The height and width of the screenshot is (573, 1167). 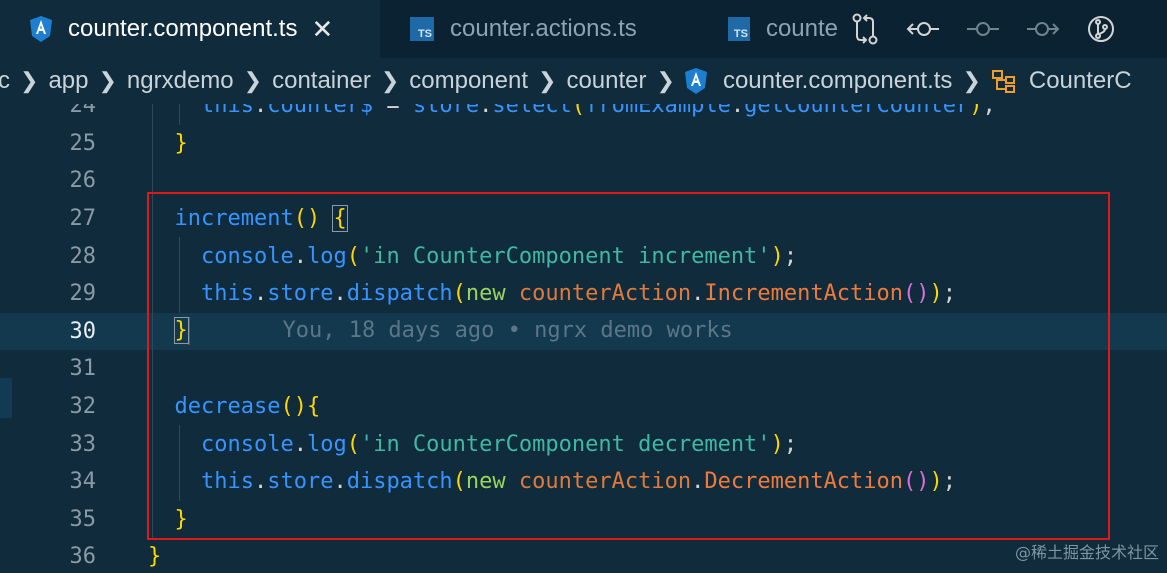 I want to click on code-text: }, so click(x=168, y=143).